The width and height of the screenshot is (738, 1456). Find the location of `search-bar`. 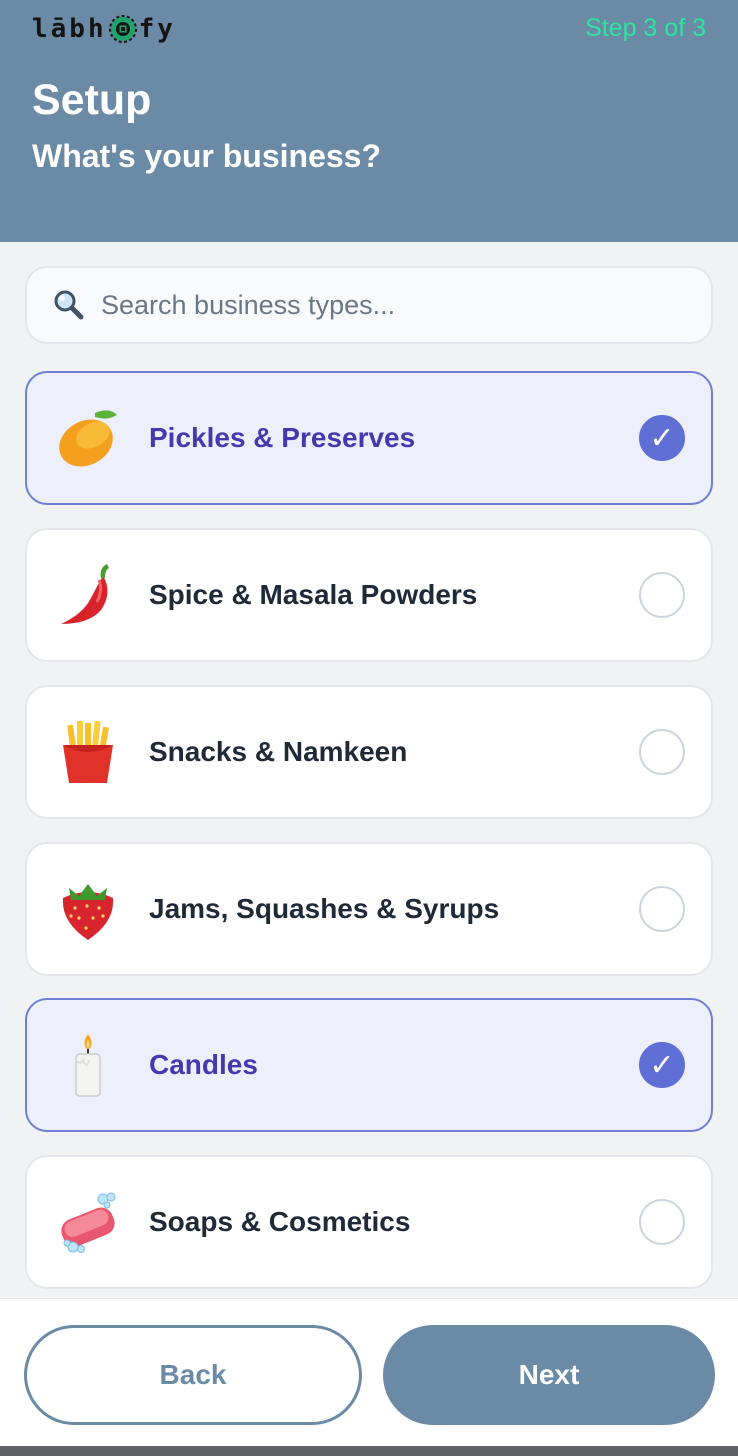

search-bar is located at coordinates (369, 305).